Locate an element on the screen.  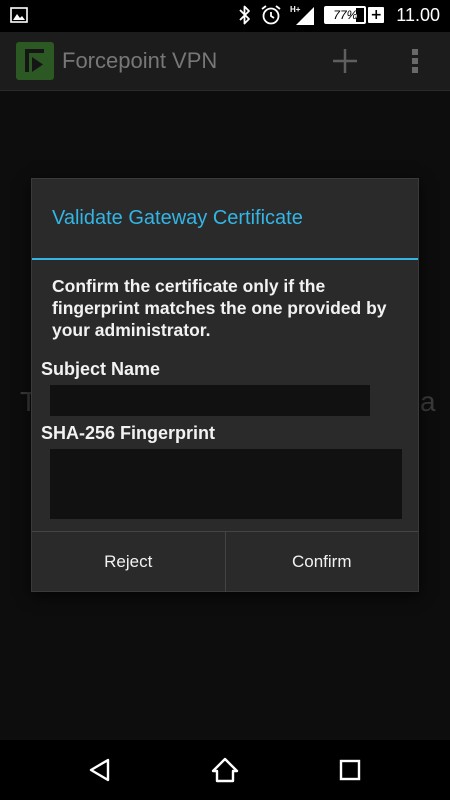
back-icon is located at coordinates (101, 770).